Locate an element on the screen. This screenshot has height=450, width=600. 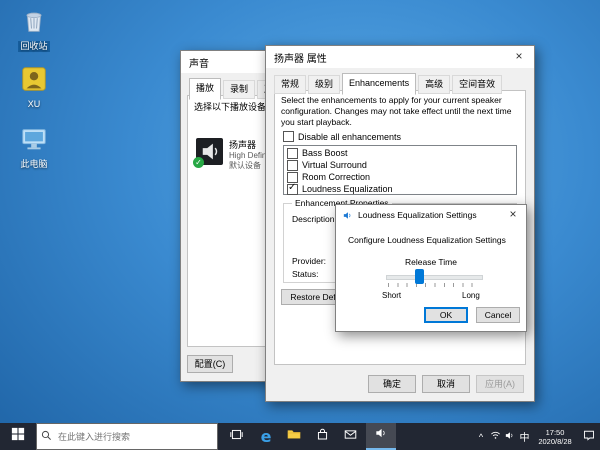
tab-advanced: 高级 is located at coordinates (434, 84).